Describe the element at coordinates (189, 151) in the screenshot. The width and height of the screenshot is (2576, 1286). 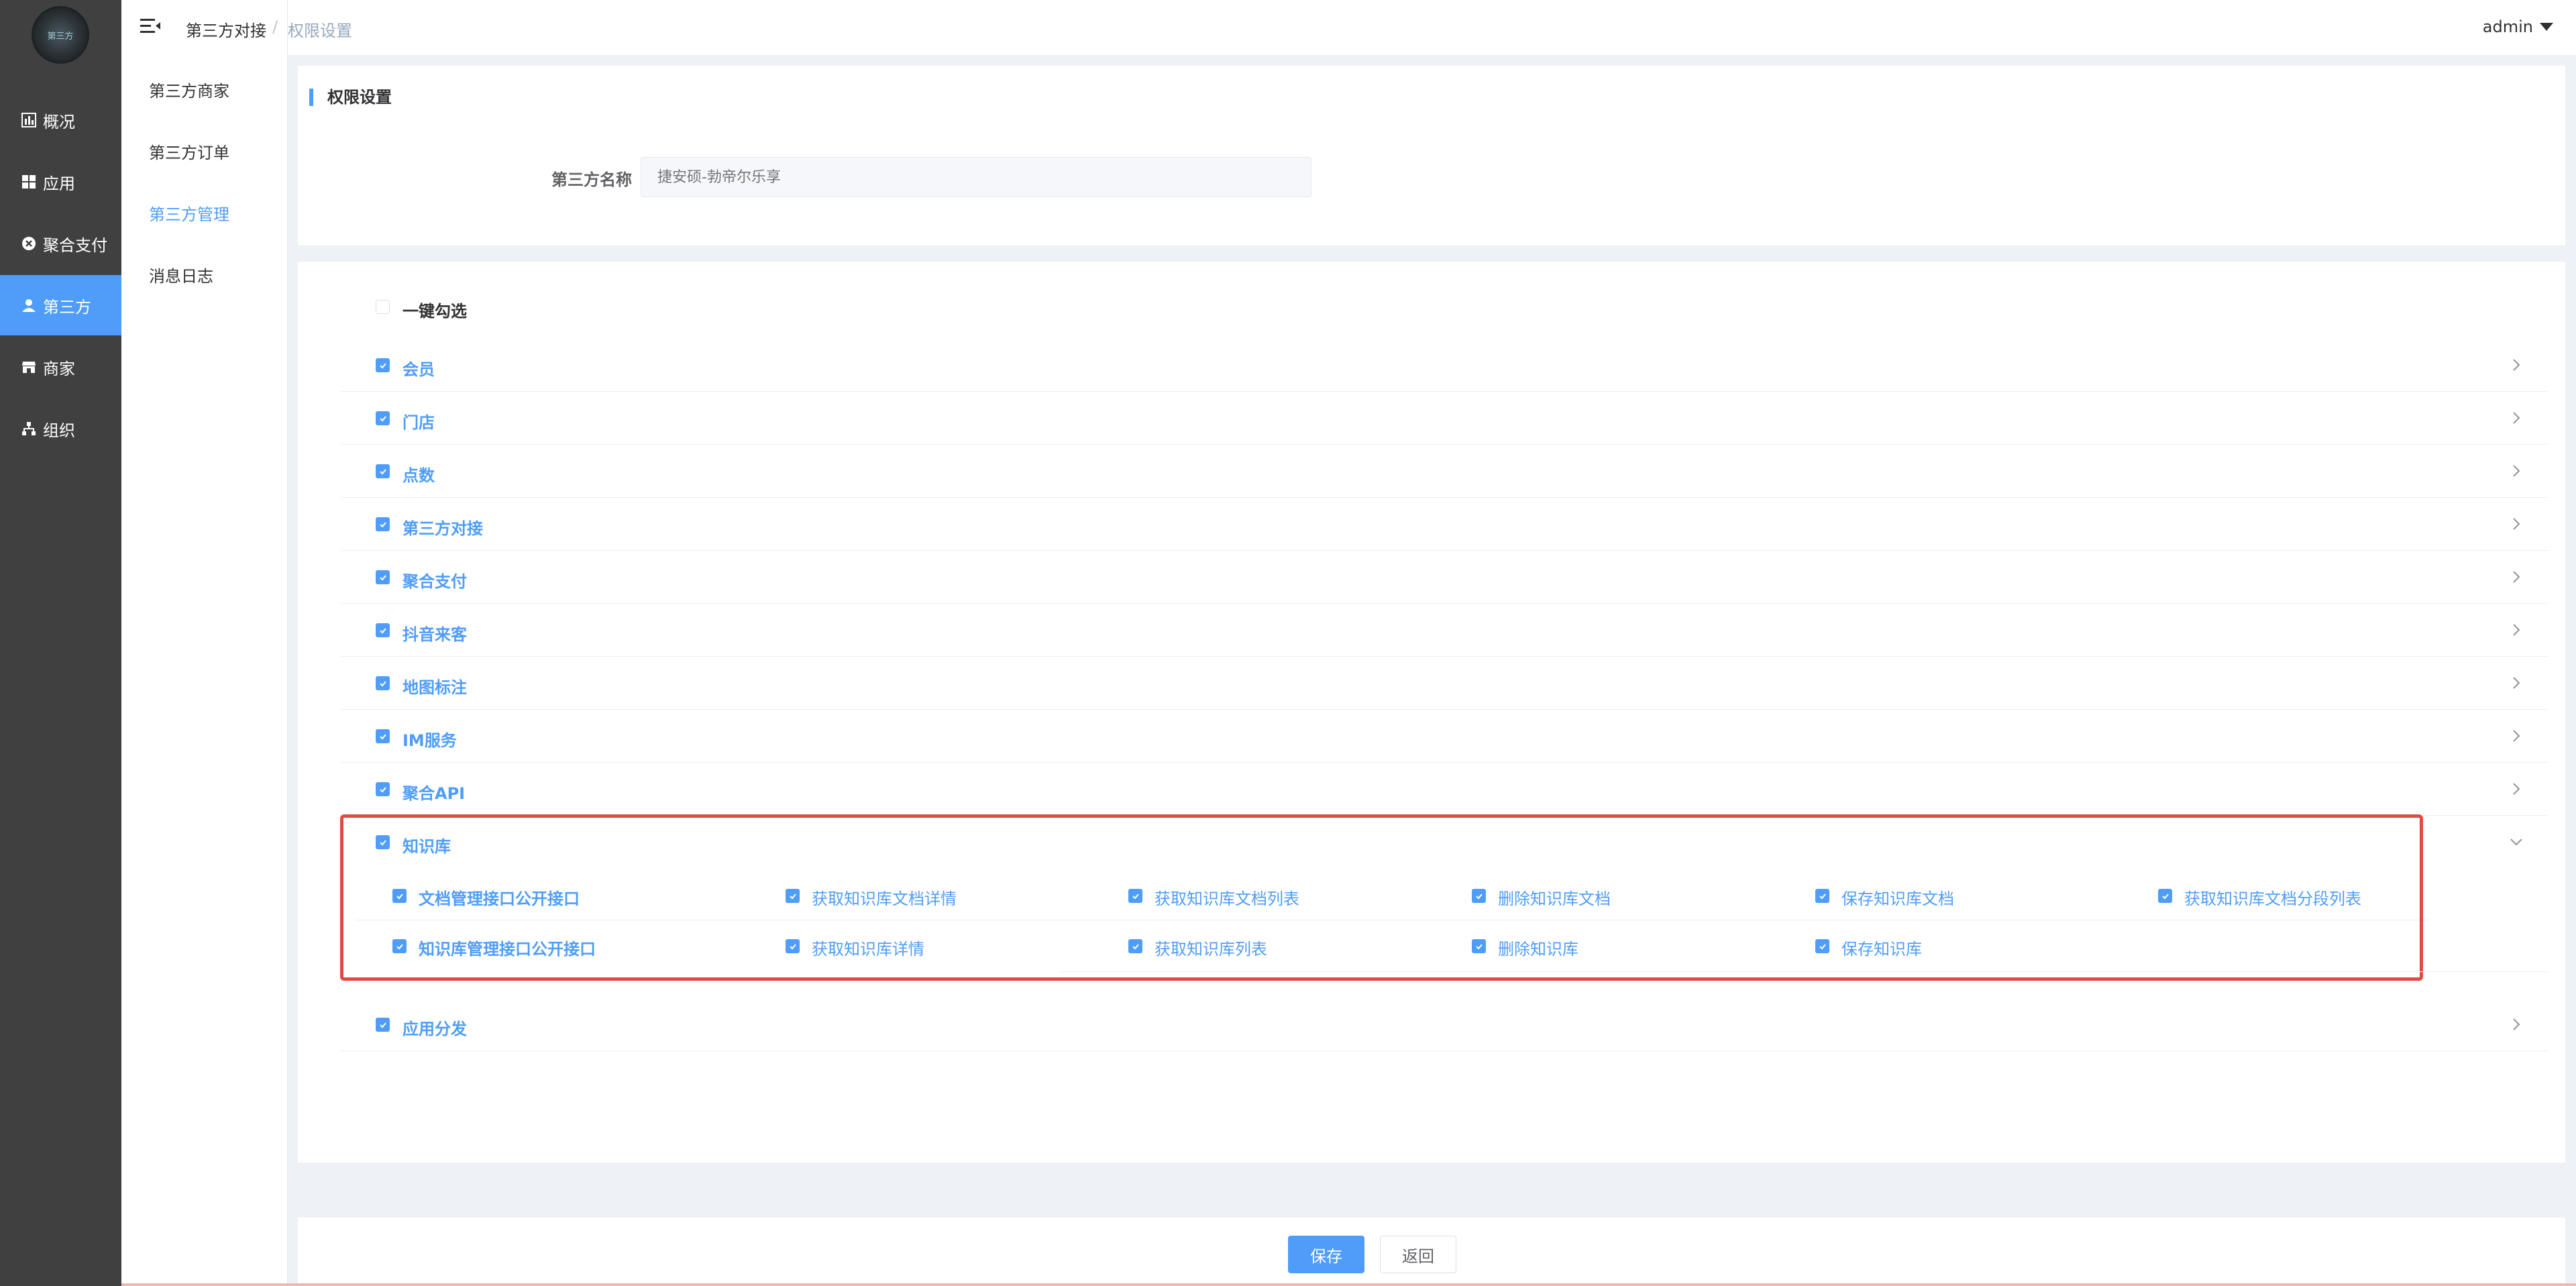
I see `submenu-item-orders: 第三方订单` at that location.